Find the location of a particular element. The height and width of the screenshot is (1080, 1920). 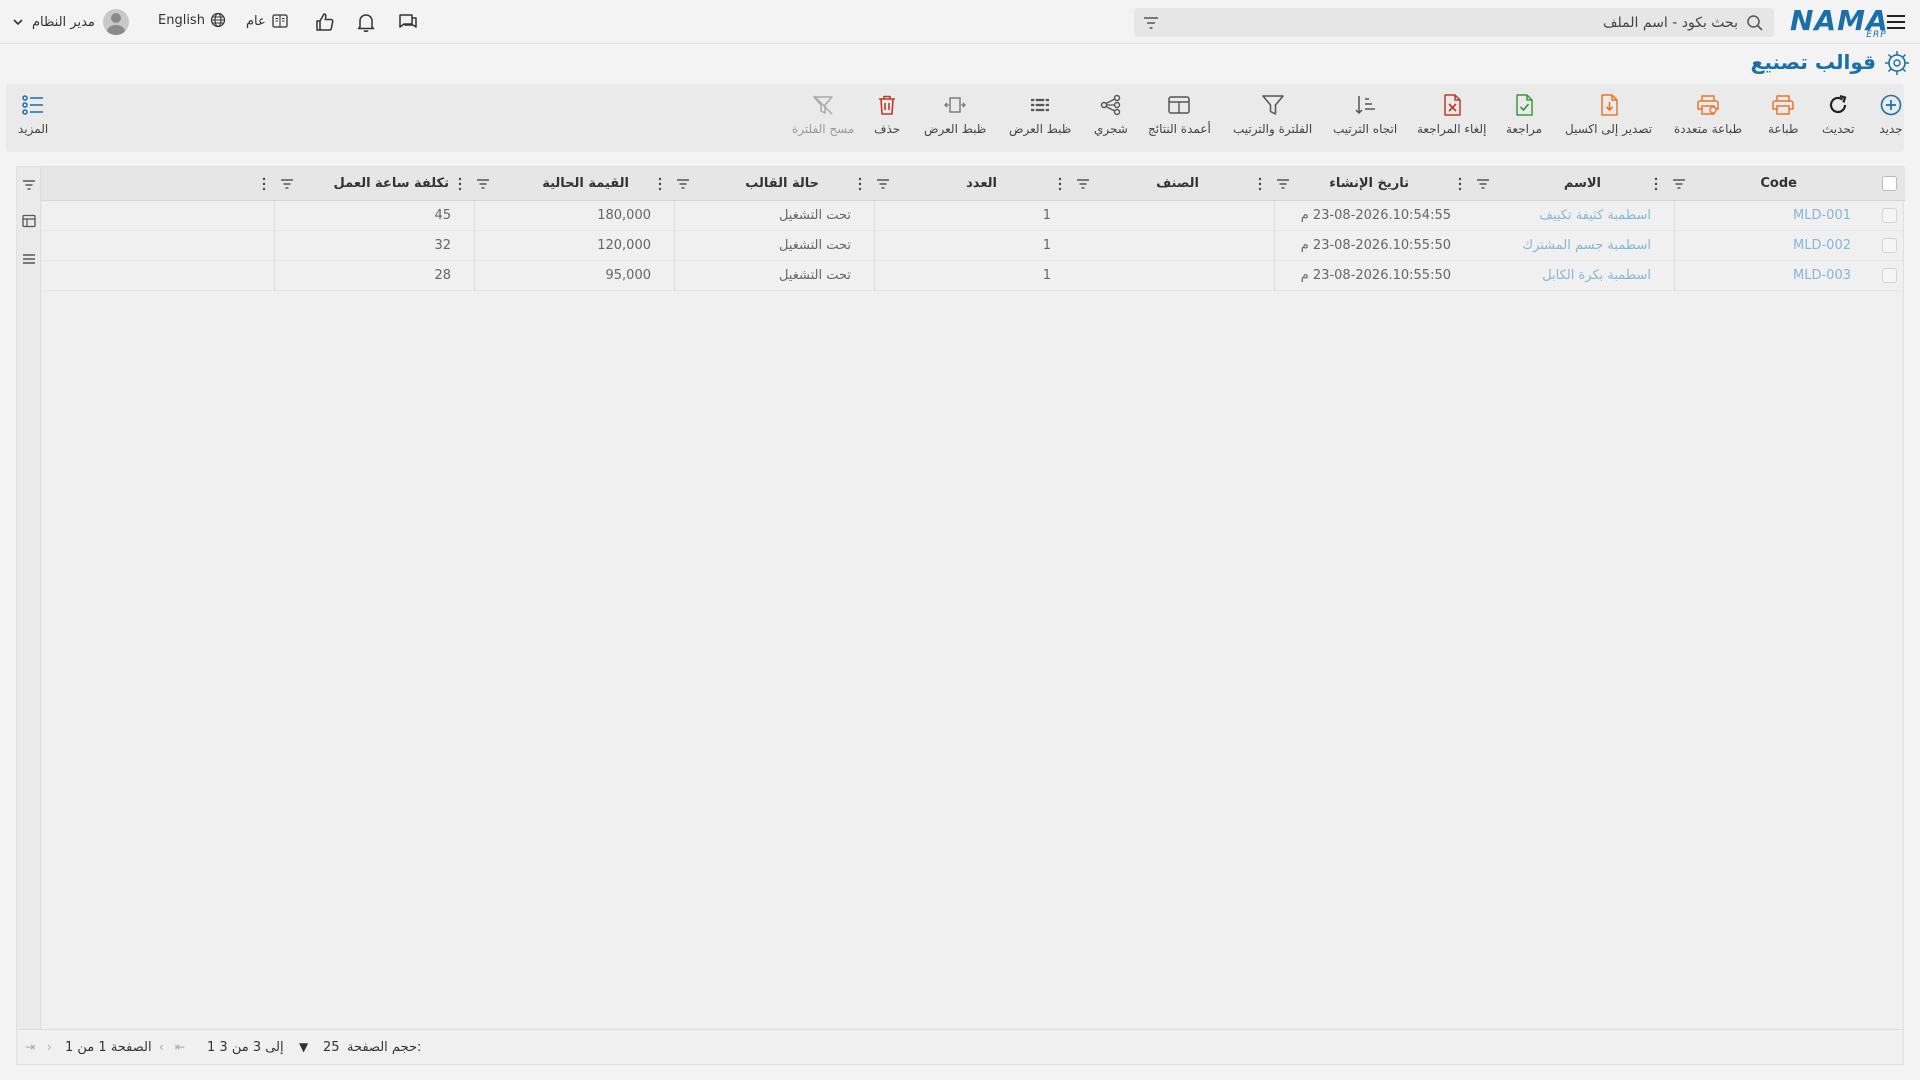

clear-filter-button: مسح الفلترة is located at coordinates (823, 114).